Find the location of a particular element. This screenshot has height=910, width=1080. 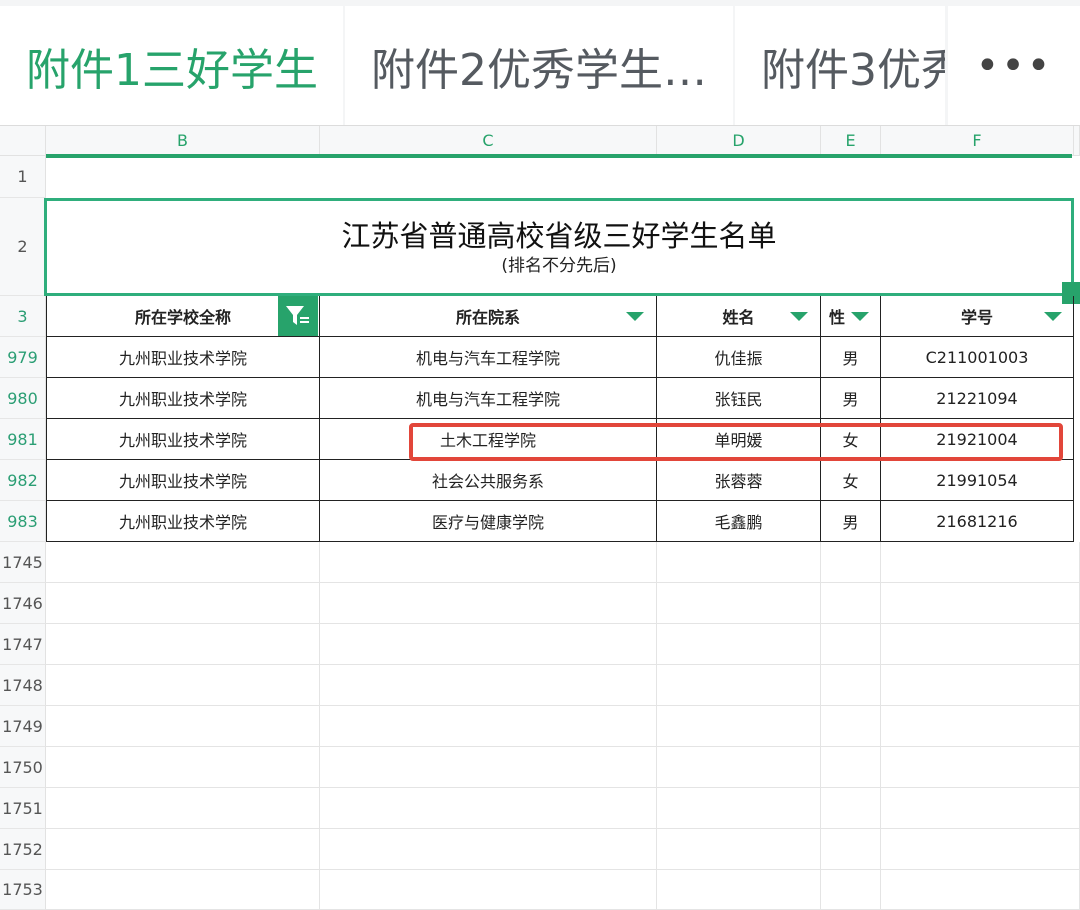

row-header: 1752 is located at coordinates (23, 849).